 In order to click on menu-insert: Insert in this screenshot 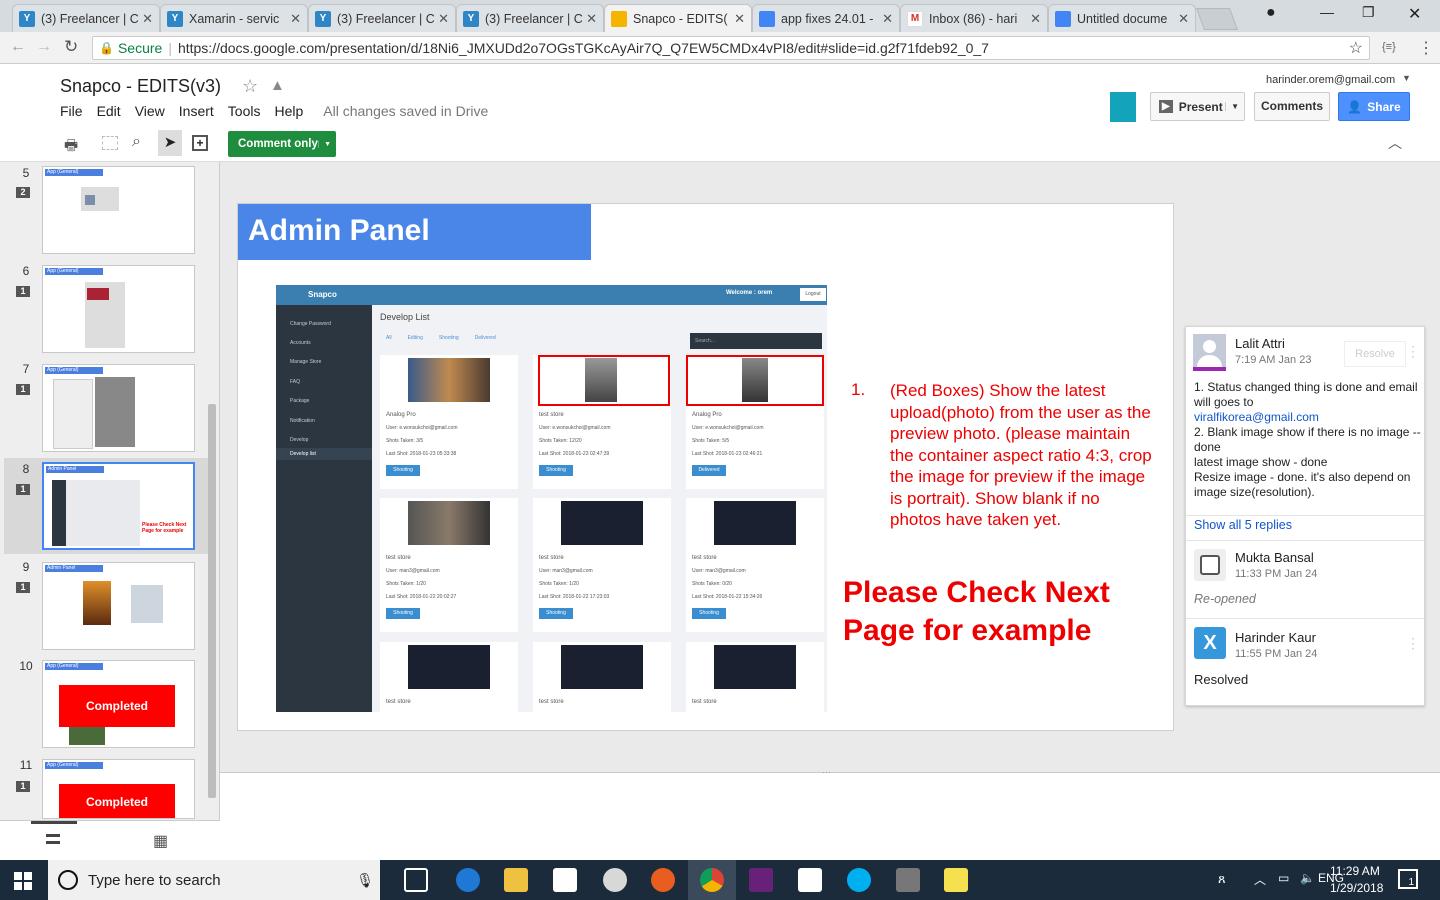, I will do `click(196, 111)`.